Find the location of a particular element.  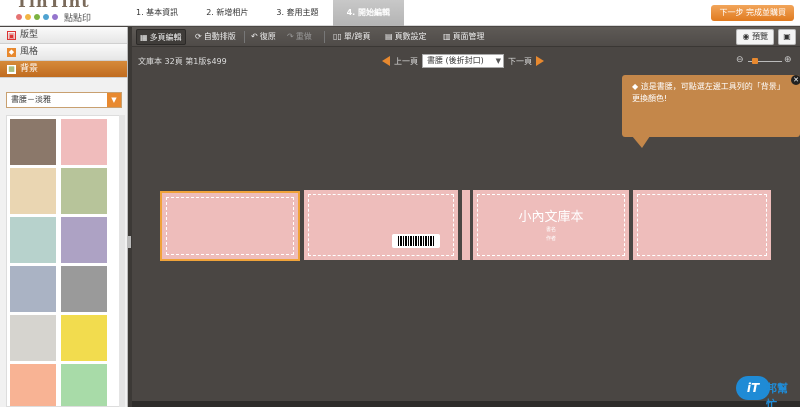

watermark-badge: iT is located at coordinates (753, 388).